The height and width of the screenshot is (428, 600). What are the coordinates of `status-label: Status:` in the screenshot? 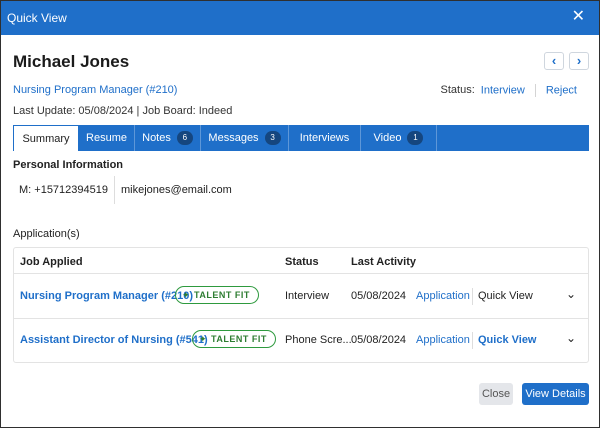 It's located at (457, 90).